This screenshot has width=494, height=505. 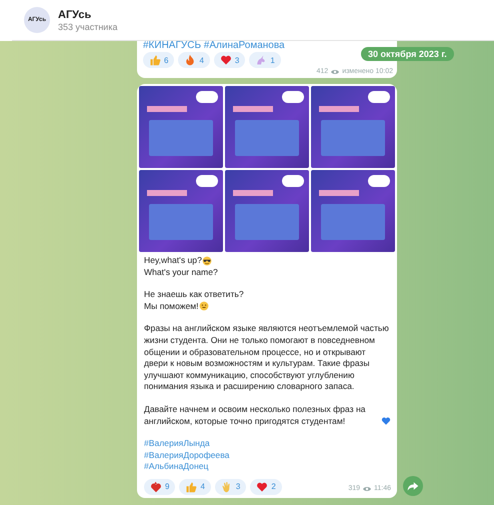 I want to click on hashtag-link: #ВалерияДорофеева, so click(x=187, y=456).